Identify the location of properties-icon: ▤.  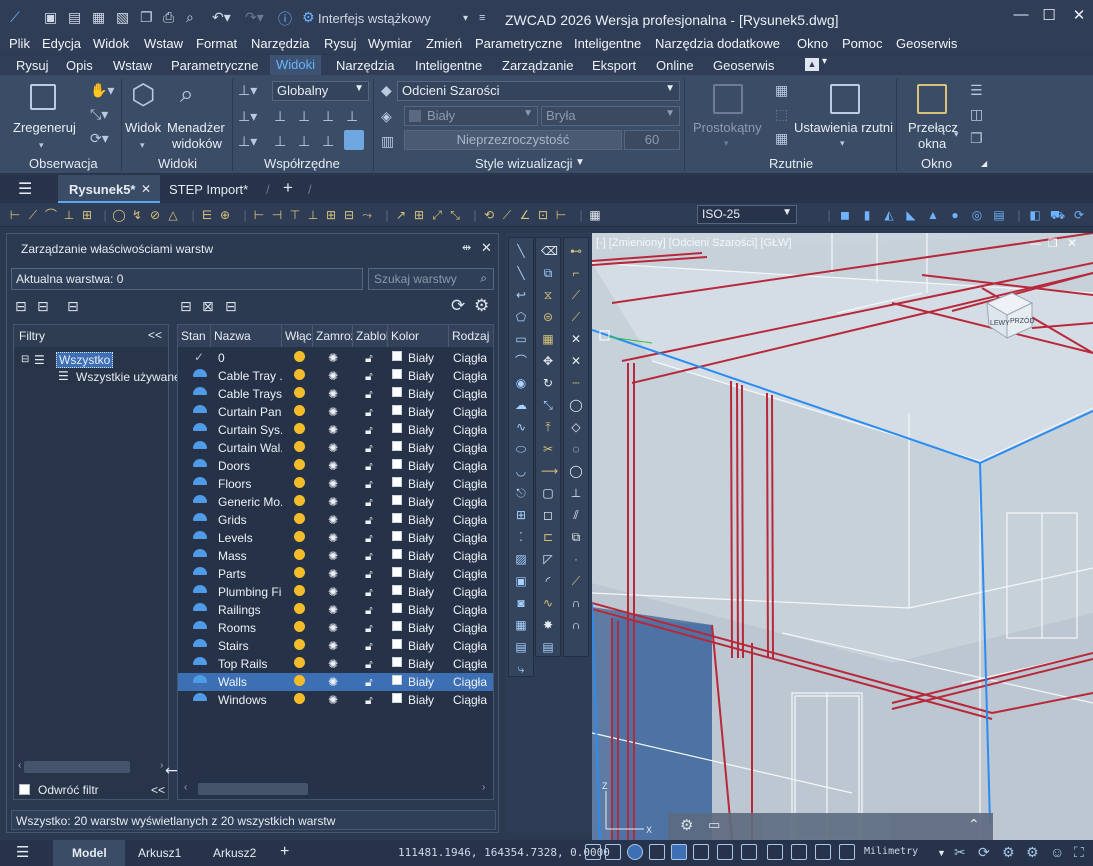
(548, 647).